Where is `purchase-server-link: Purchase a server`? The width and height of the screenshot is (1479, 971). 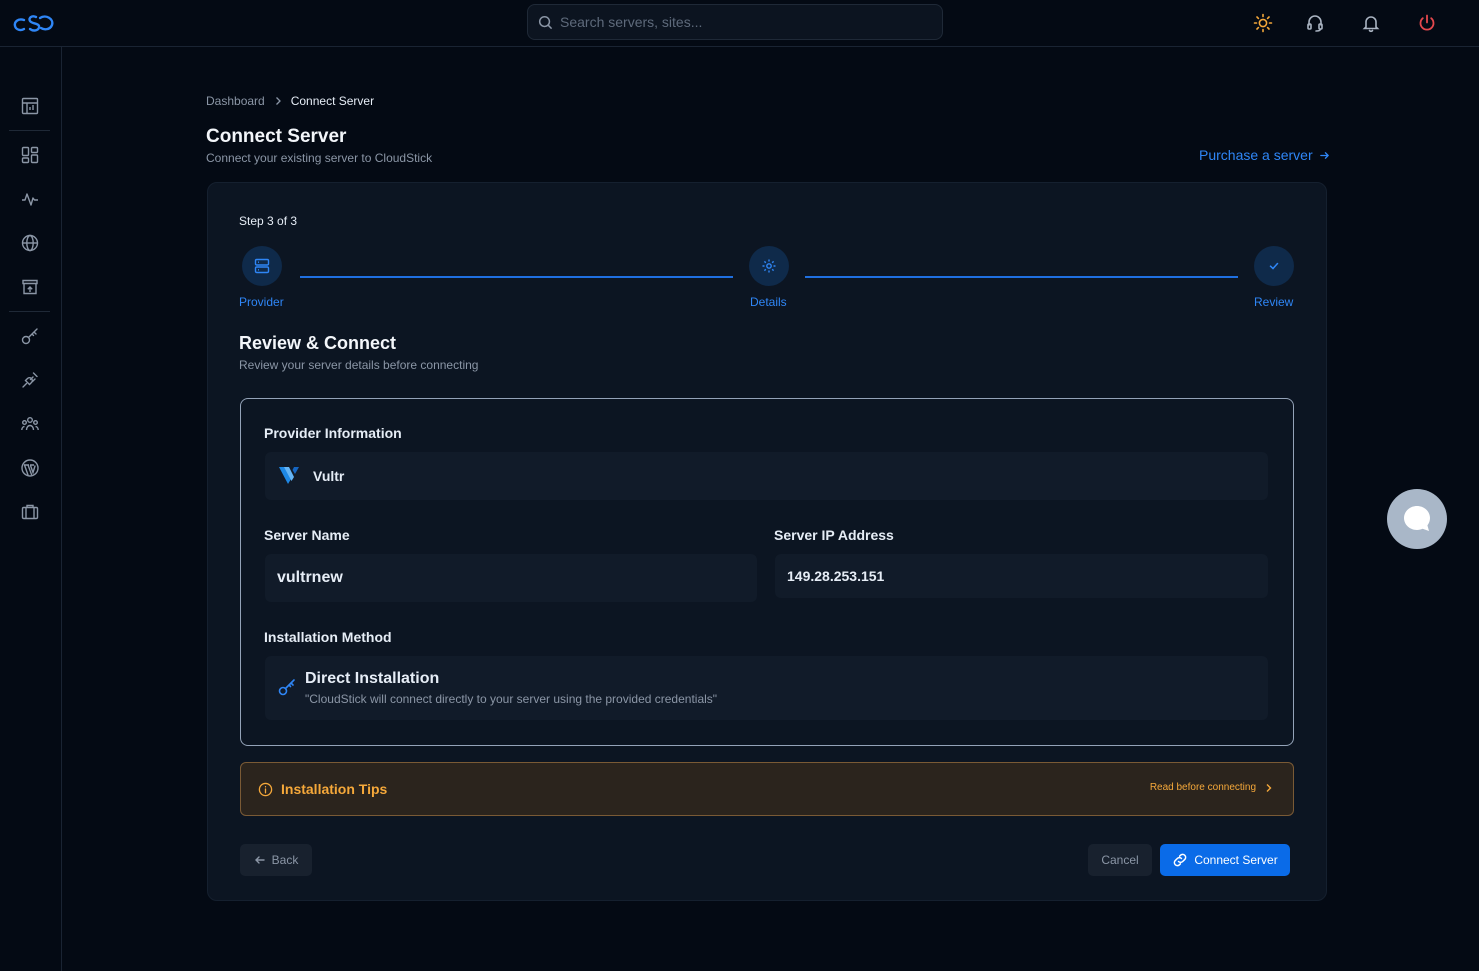
purchase-server-link: Purchase a server is located at coordinates (1264, 155).